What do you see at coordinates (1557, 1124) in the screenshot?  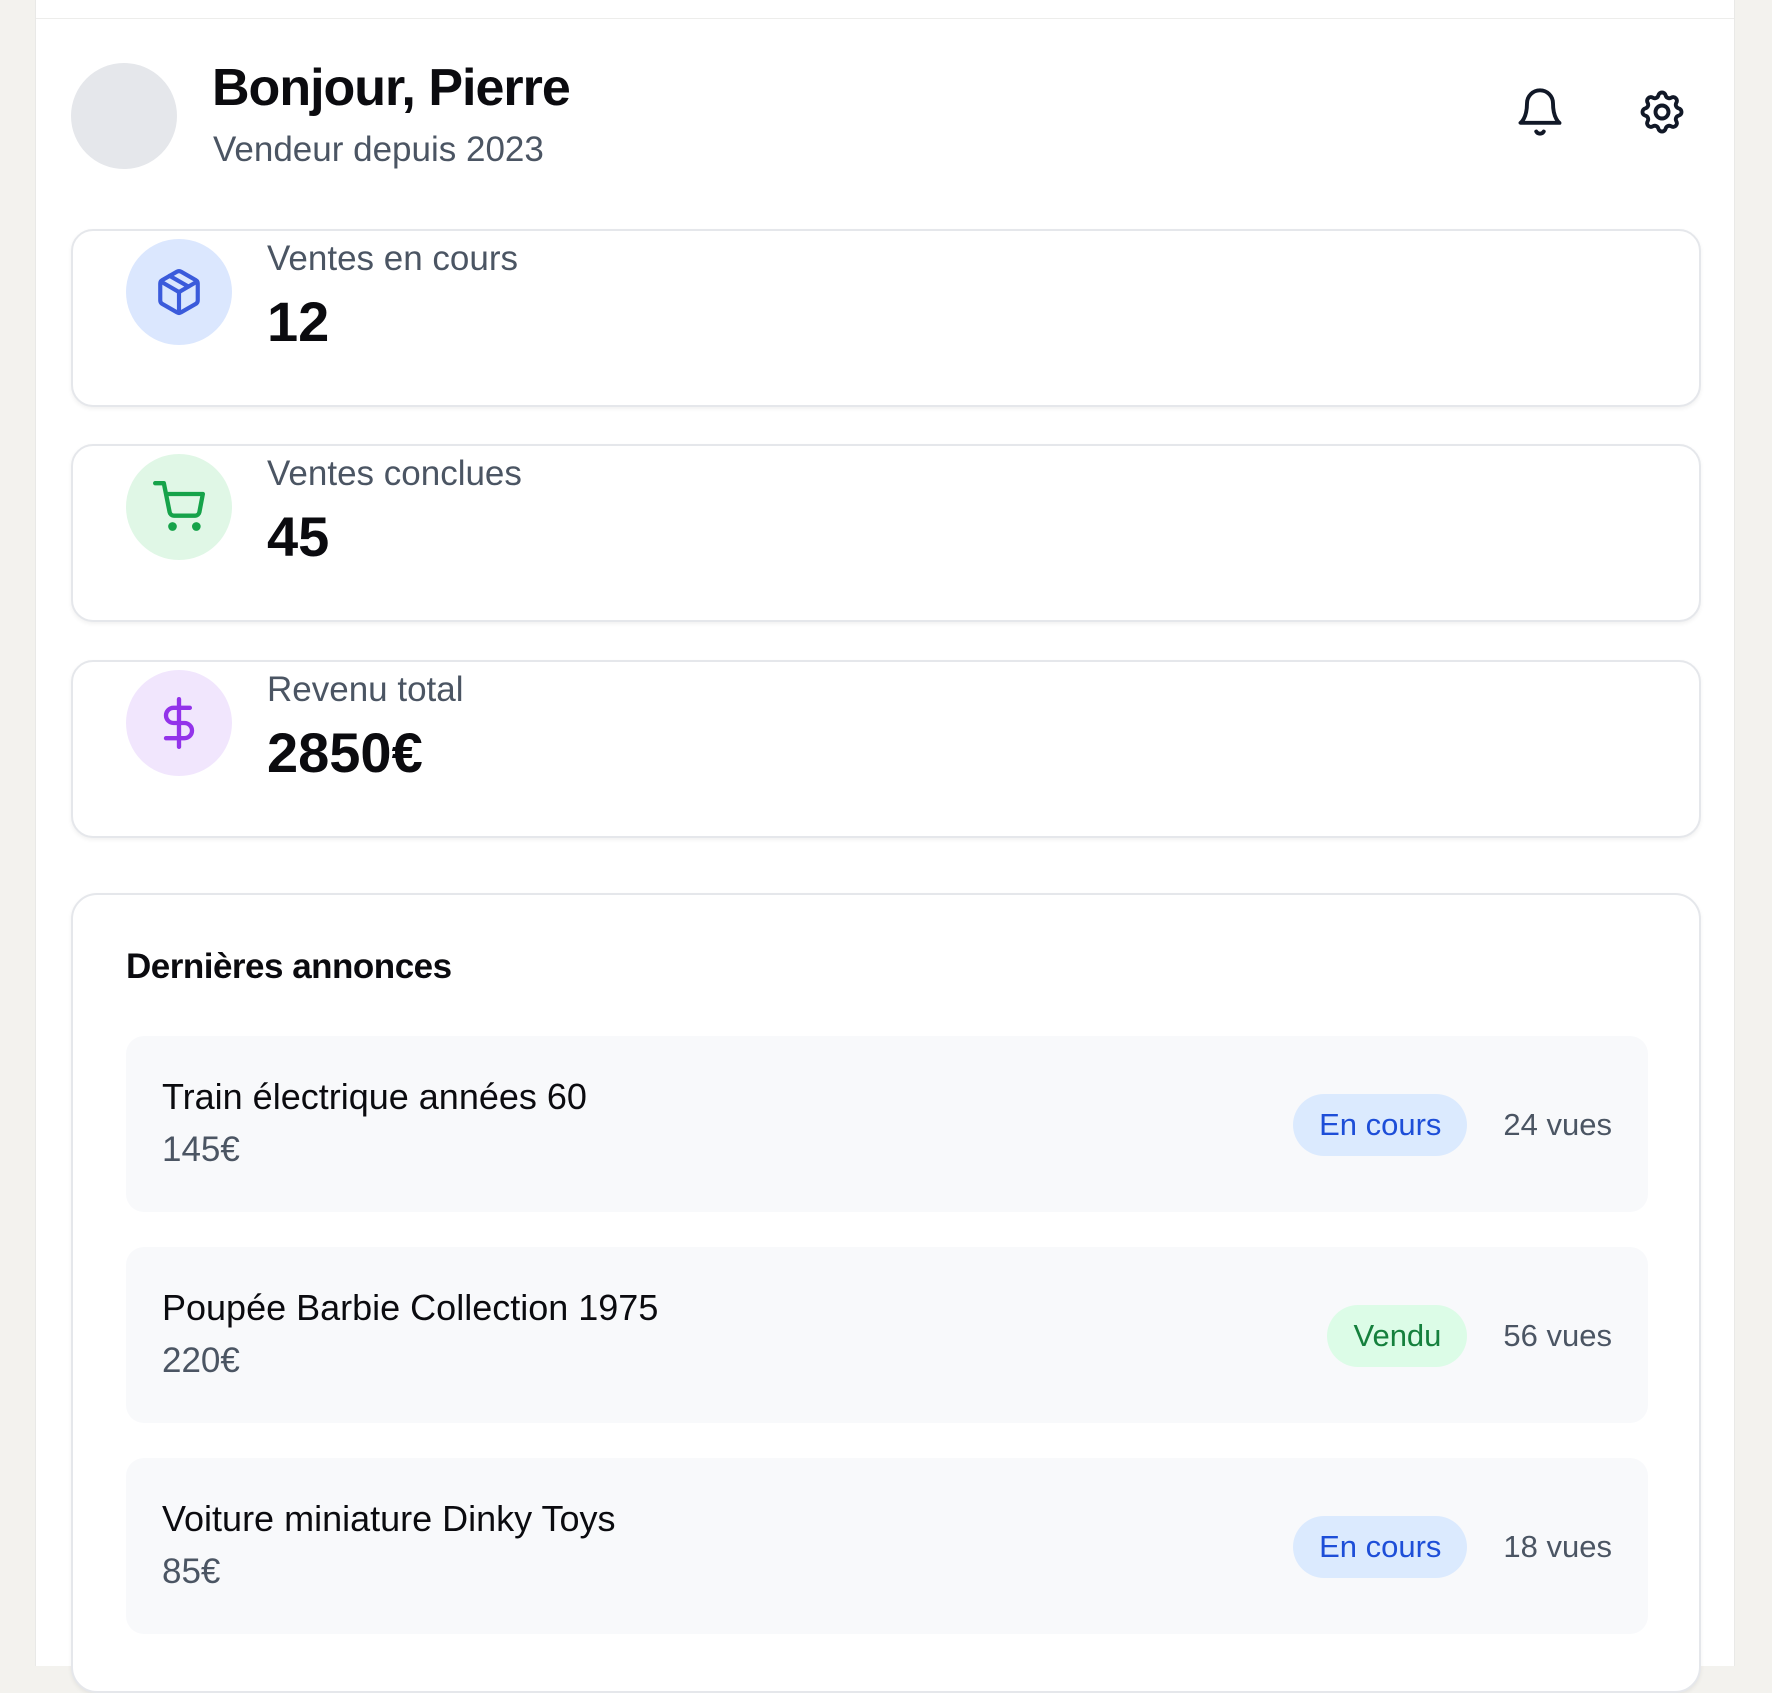 I see `listing-views: 24 vues` at bounding box center [1557, 1124].